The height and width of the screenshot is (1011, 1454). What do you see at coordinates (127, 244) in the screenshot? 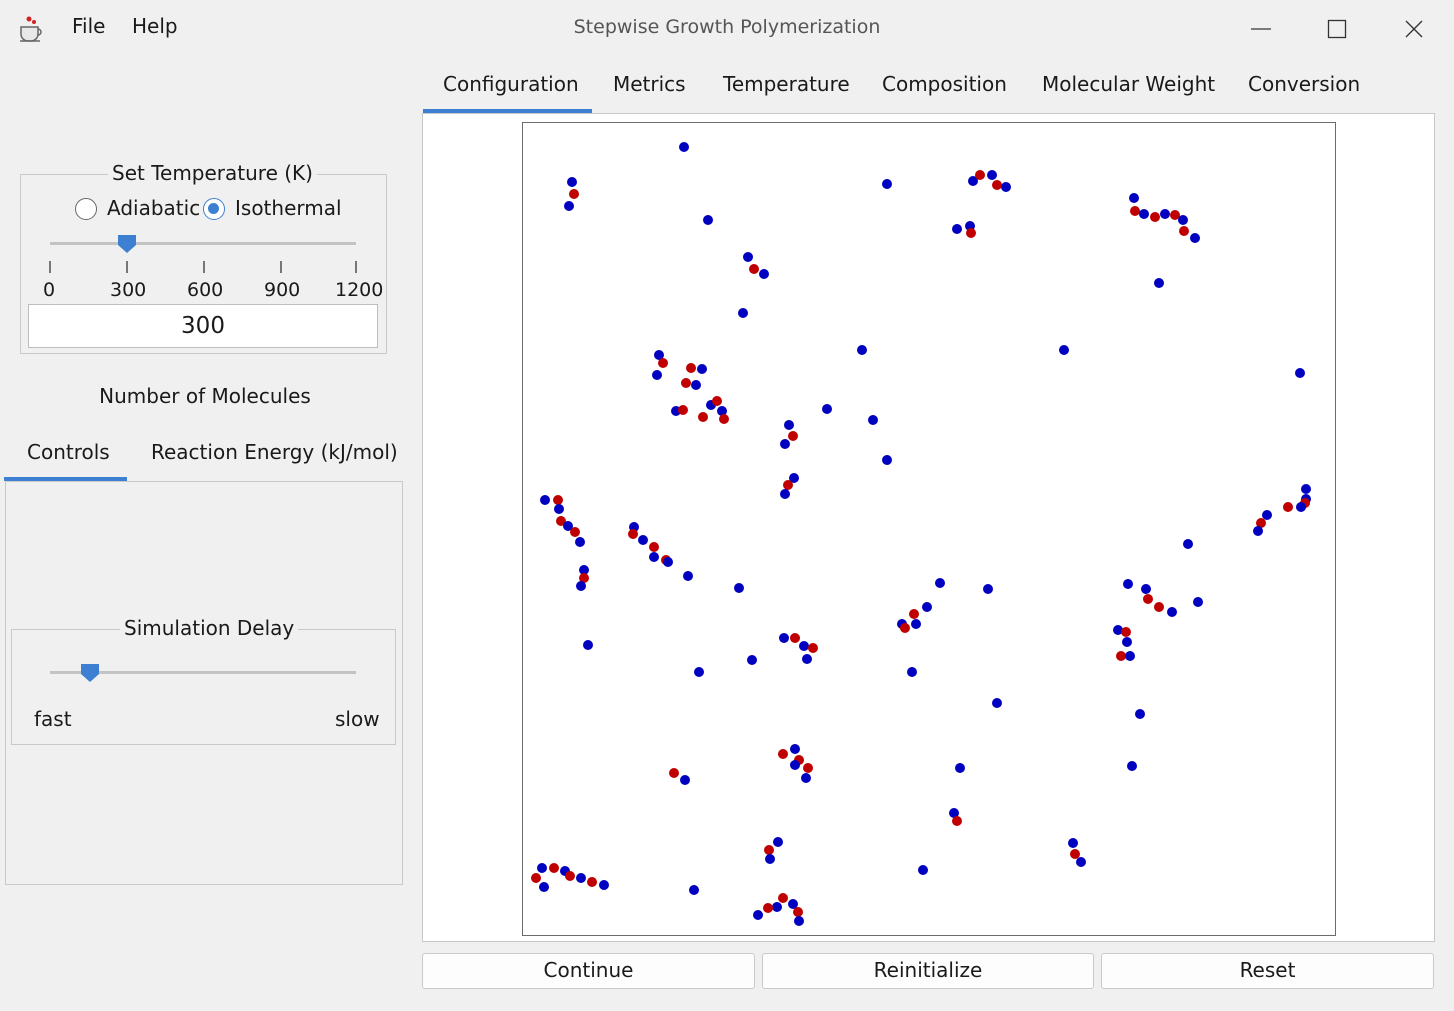
I see `temperature-slider-thumb` at bounding box center [127, 244].